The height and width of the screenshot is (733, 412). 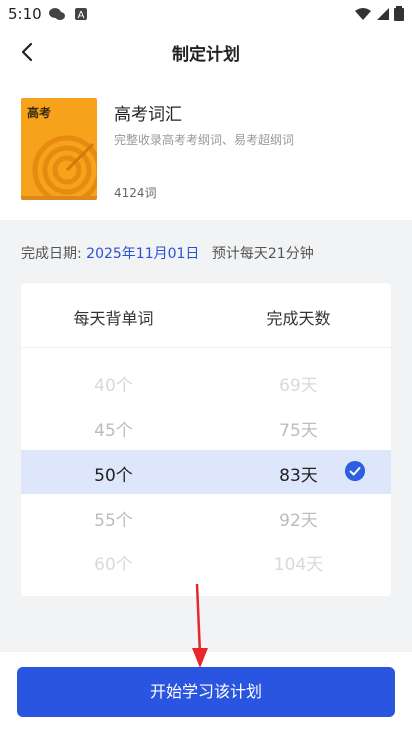 What do you see at coordinates (298, 521) in the screenshot?
I see `completion-days-option: 92天` at bounding box center [298, 521].